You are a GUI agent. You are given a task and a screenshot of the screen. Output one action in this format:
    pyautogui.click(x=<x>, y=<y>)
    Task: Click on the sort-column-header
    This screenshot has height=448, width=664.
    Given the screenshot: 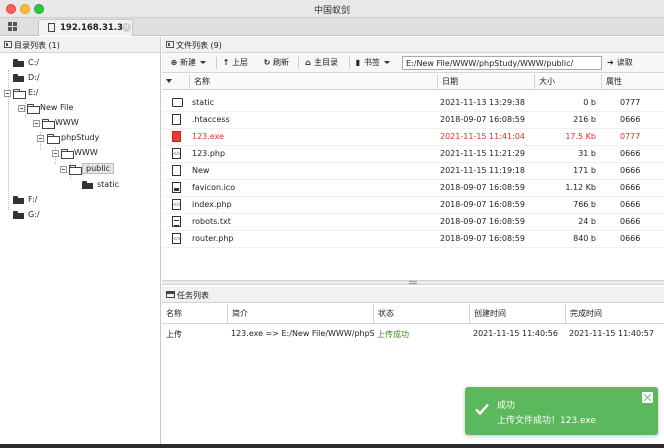 What is the action you would take?
    pyautogui.click(x=176, y=82)
    